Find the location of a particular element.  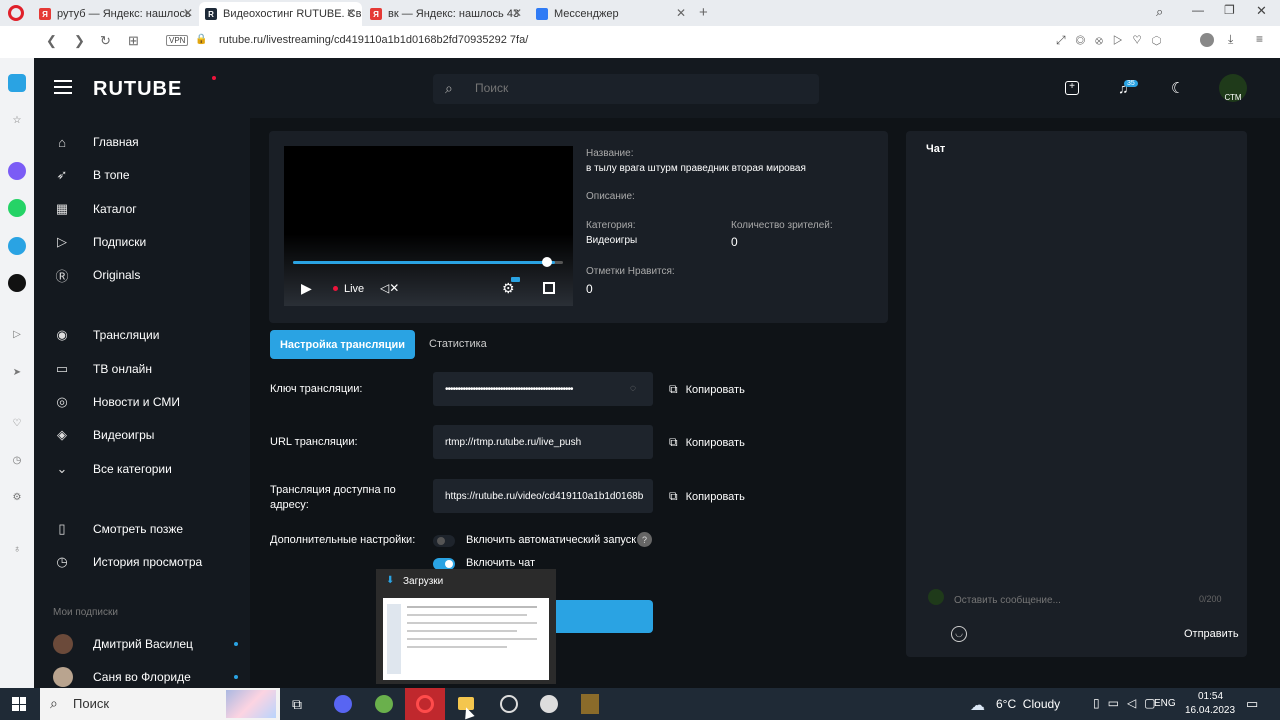

bookmark-star-icon: ☆ is located at coordinates (17, 120).